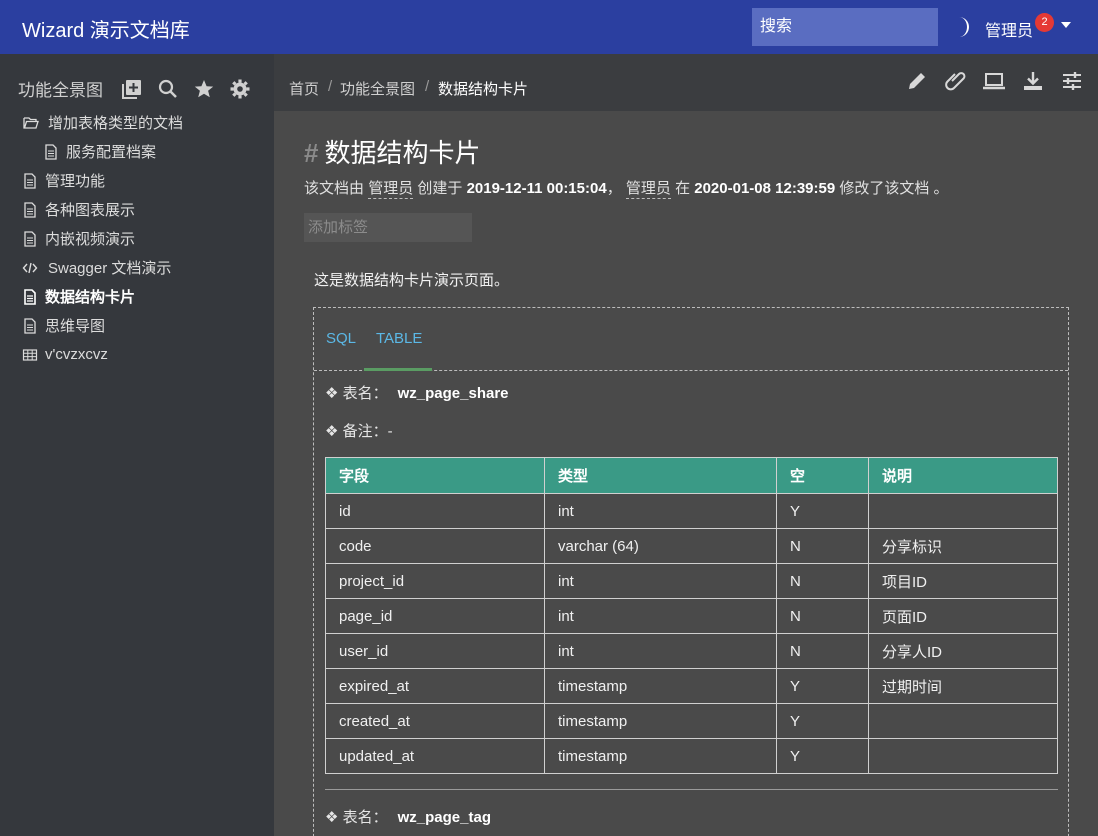  I want to click on notification-badge: 2, so click(1044, 22).